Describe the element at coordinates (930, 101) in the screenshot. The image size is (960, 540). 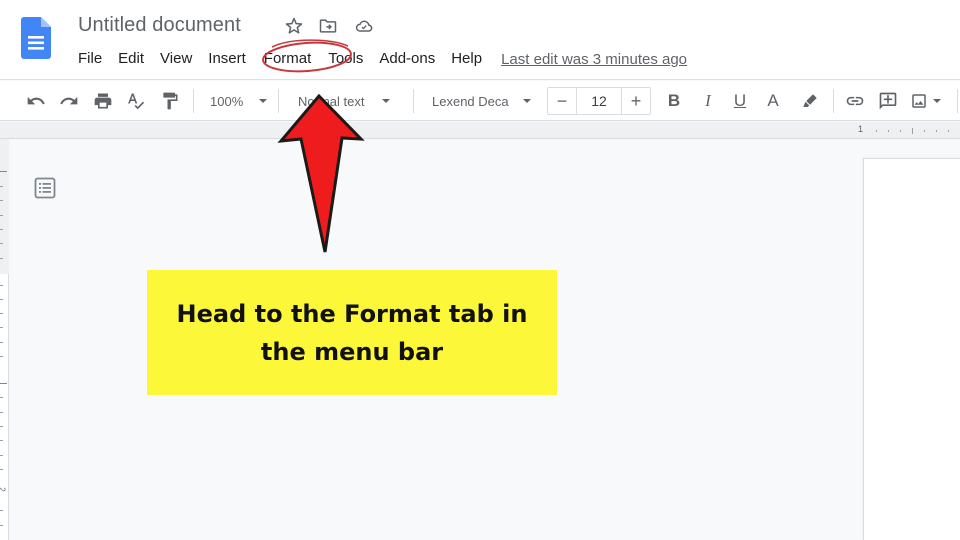
I see `insert-image-button` at that location.